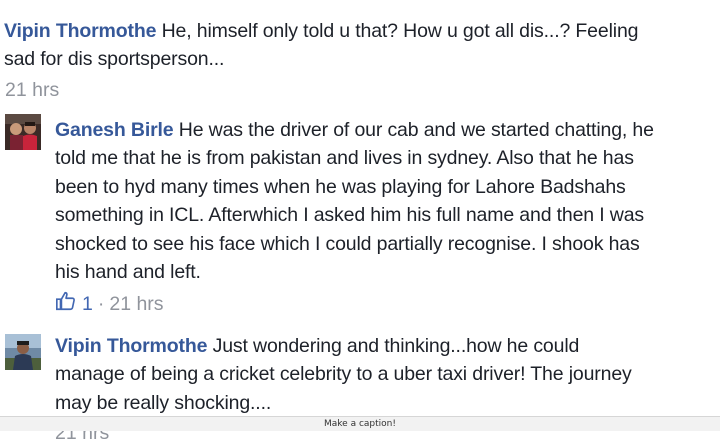 Image resolution: width=720 pixels, height=445 pixels. I want to click on make-caption-label: Make a caption!, so click(360, 424).